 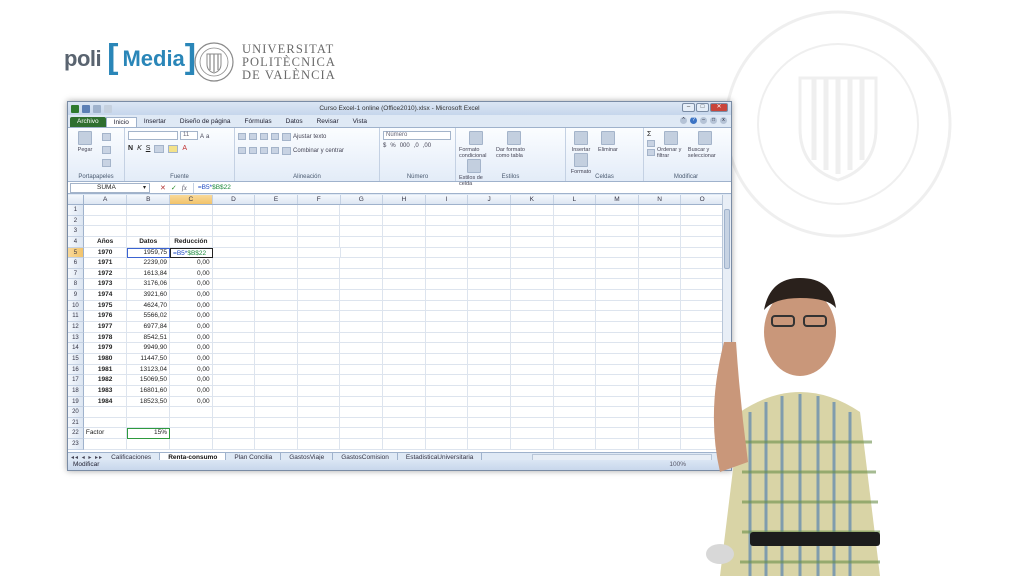 I want to click on cell-j15, so click(x=489, y=359).